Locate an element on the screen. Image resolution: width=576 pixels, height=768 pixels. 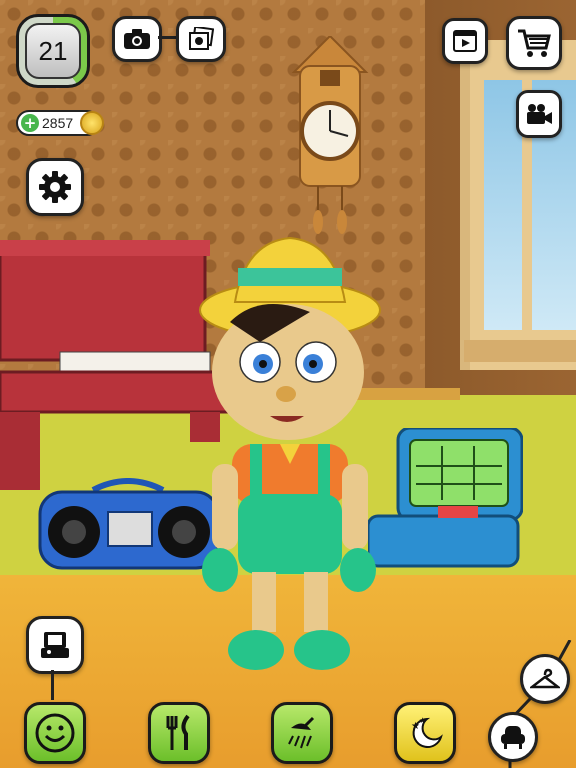
coin-count: 2857 is located at coordinates (58, 123).